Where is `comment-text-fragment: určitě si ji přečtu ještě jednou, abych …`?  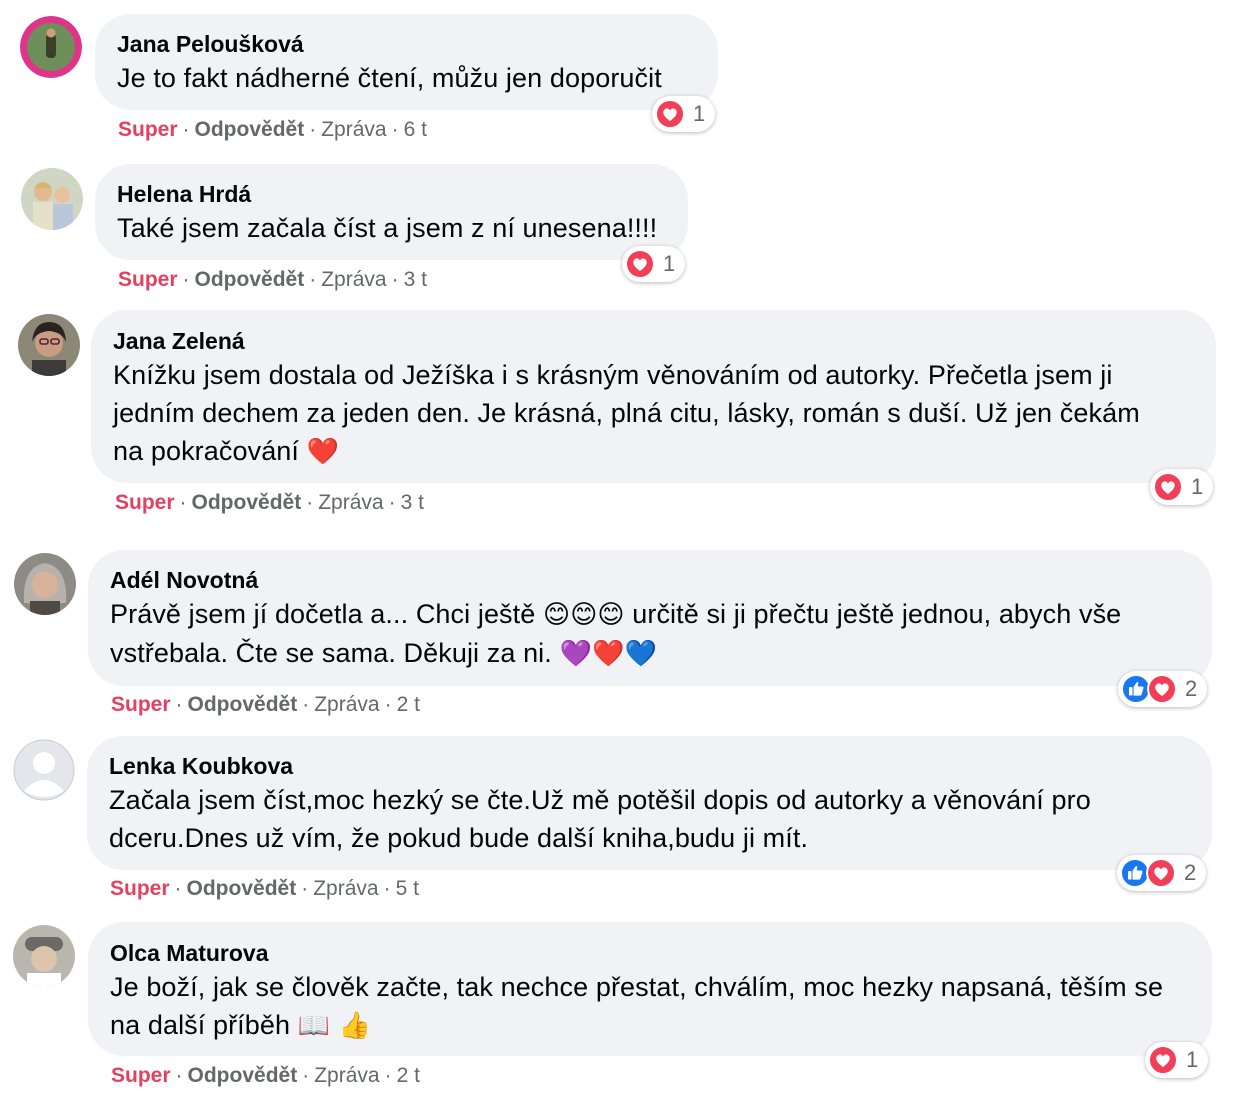 comment-text-fragment: určitě si ji přečtu ještě jednou, abych … is located at coordinates (877, 614).